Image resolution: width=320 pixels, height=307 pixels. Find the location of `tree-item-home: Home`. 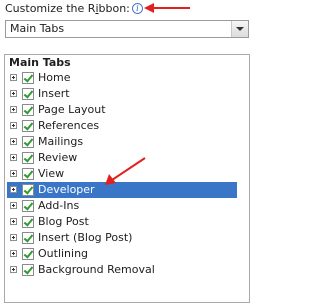

tree-item-home: Home is located at coordinates (122, 78).